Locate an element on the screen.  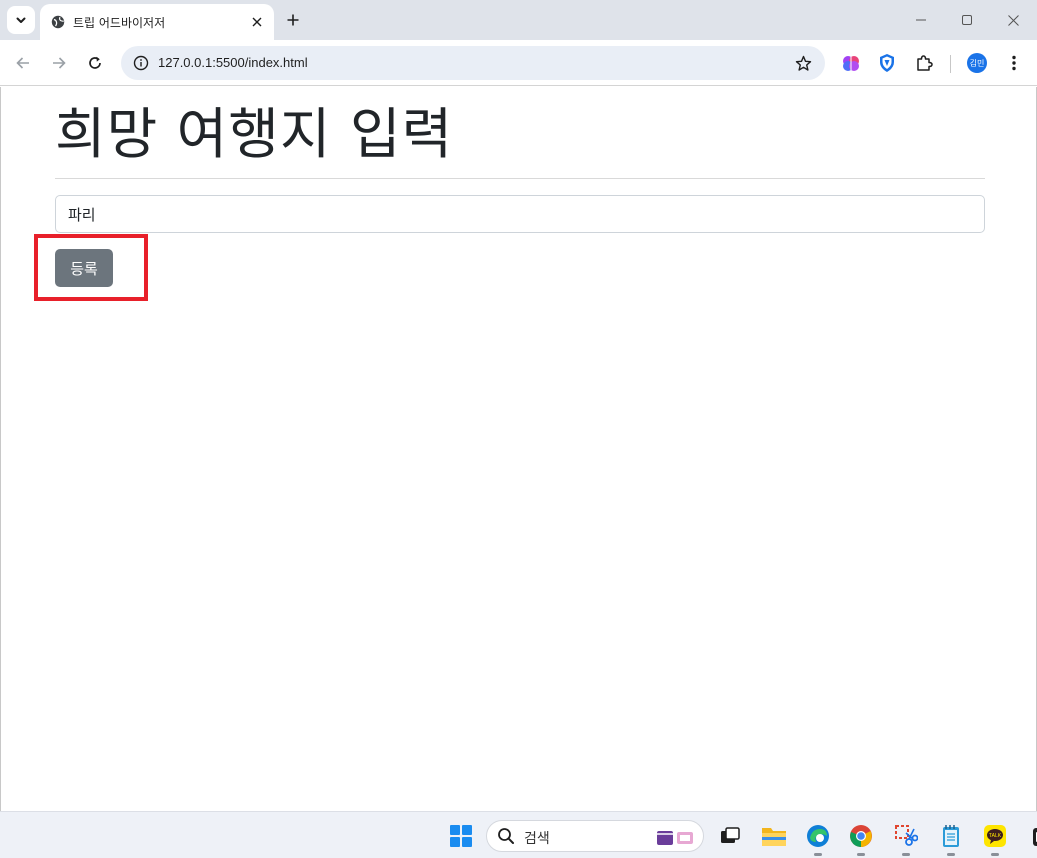
svg-text: TALK is located at coordinates (995, 836).